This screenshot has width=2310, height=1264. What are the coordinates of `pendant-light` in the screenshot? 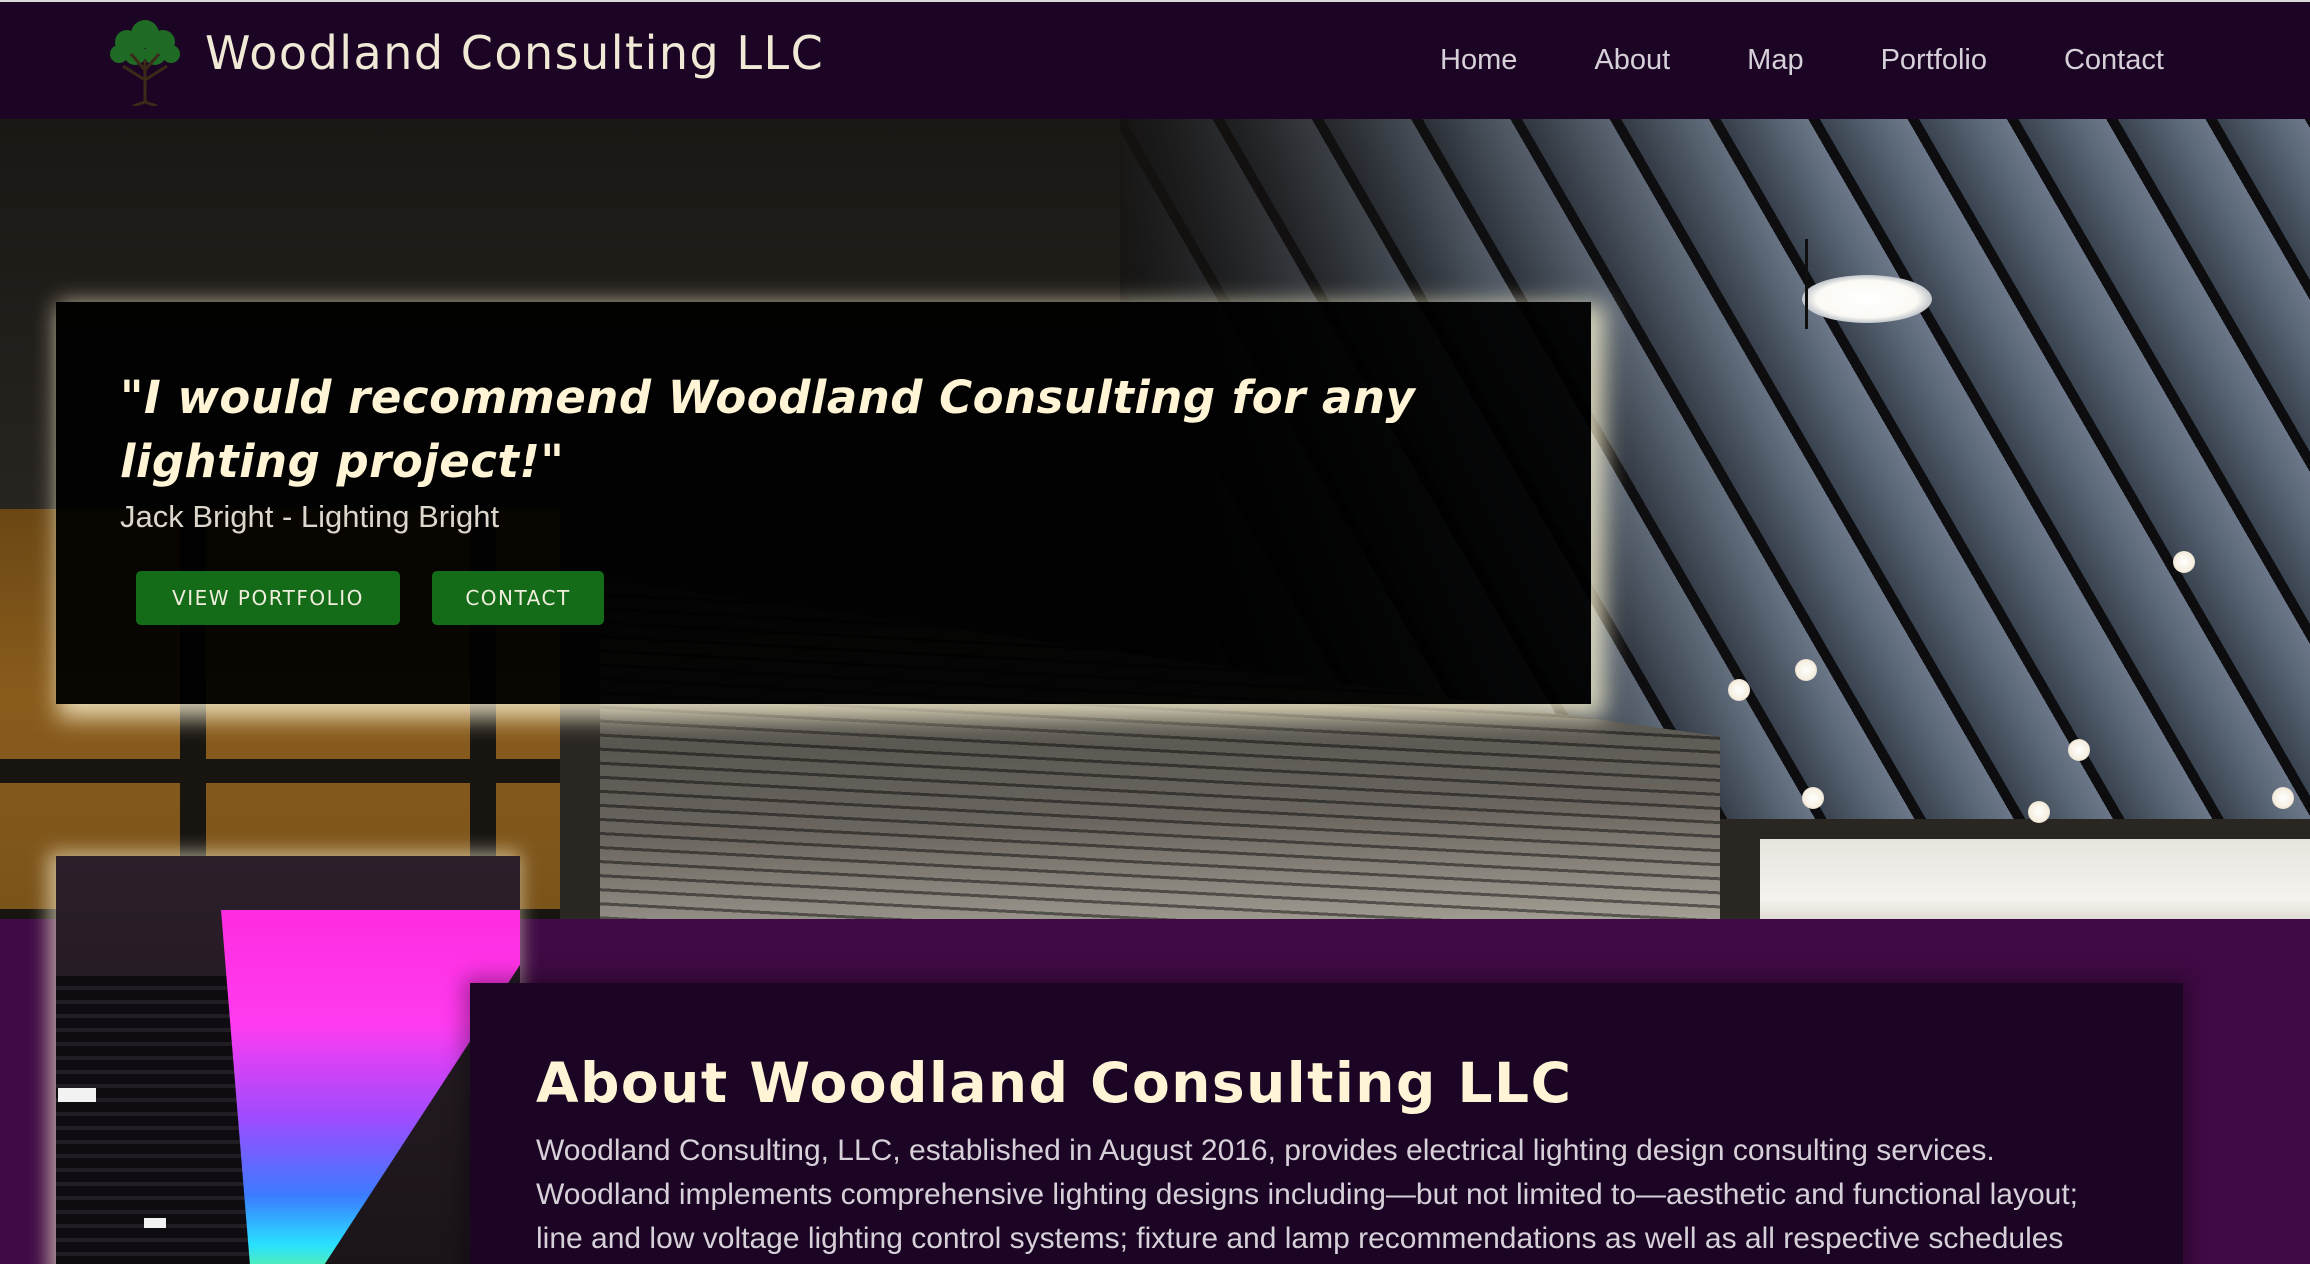 It's located at (1806, 284).